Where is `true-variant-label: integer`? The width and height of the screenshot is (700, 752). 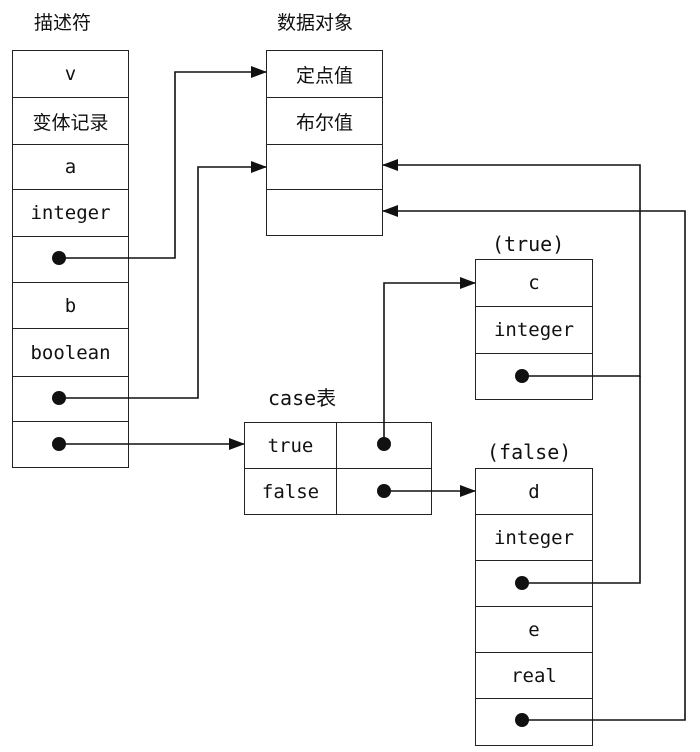
true-variant-label: integer is located at coordinates (534, 330).